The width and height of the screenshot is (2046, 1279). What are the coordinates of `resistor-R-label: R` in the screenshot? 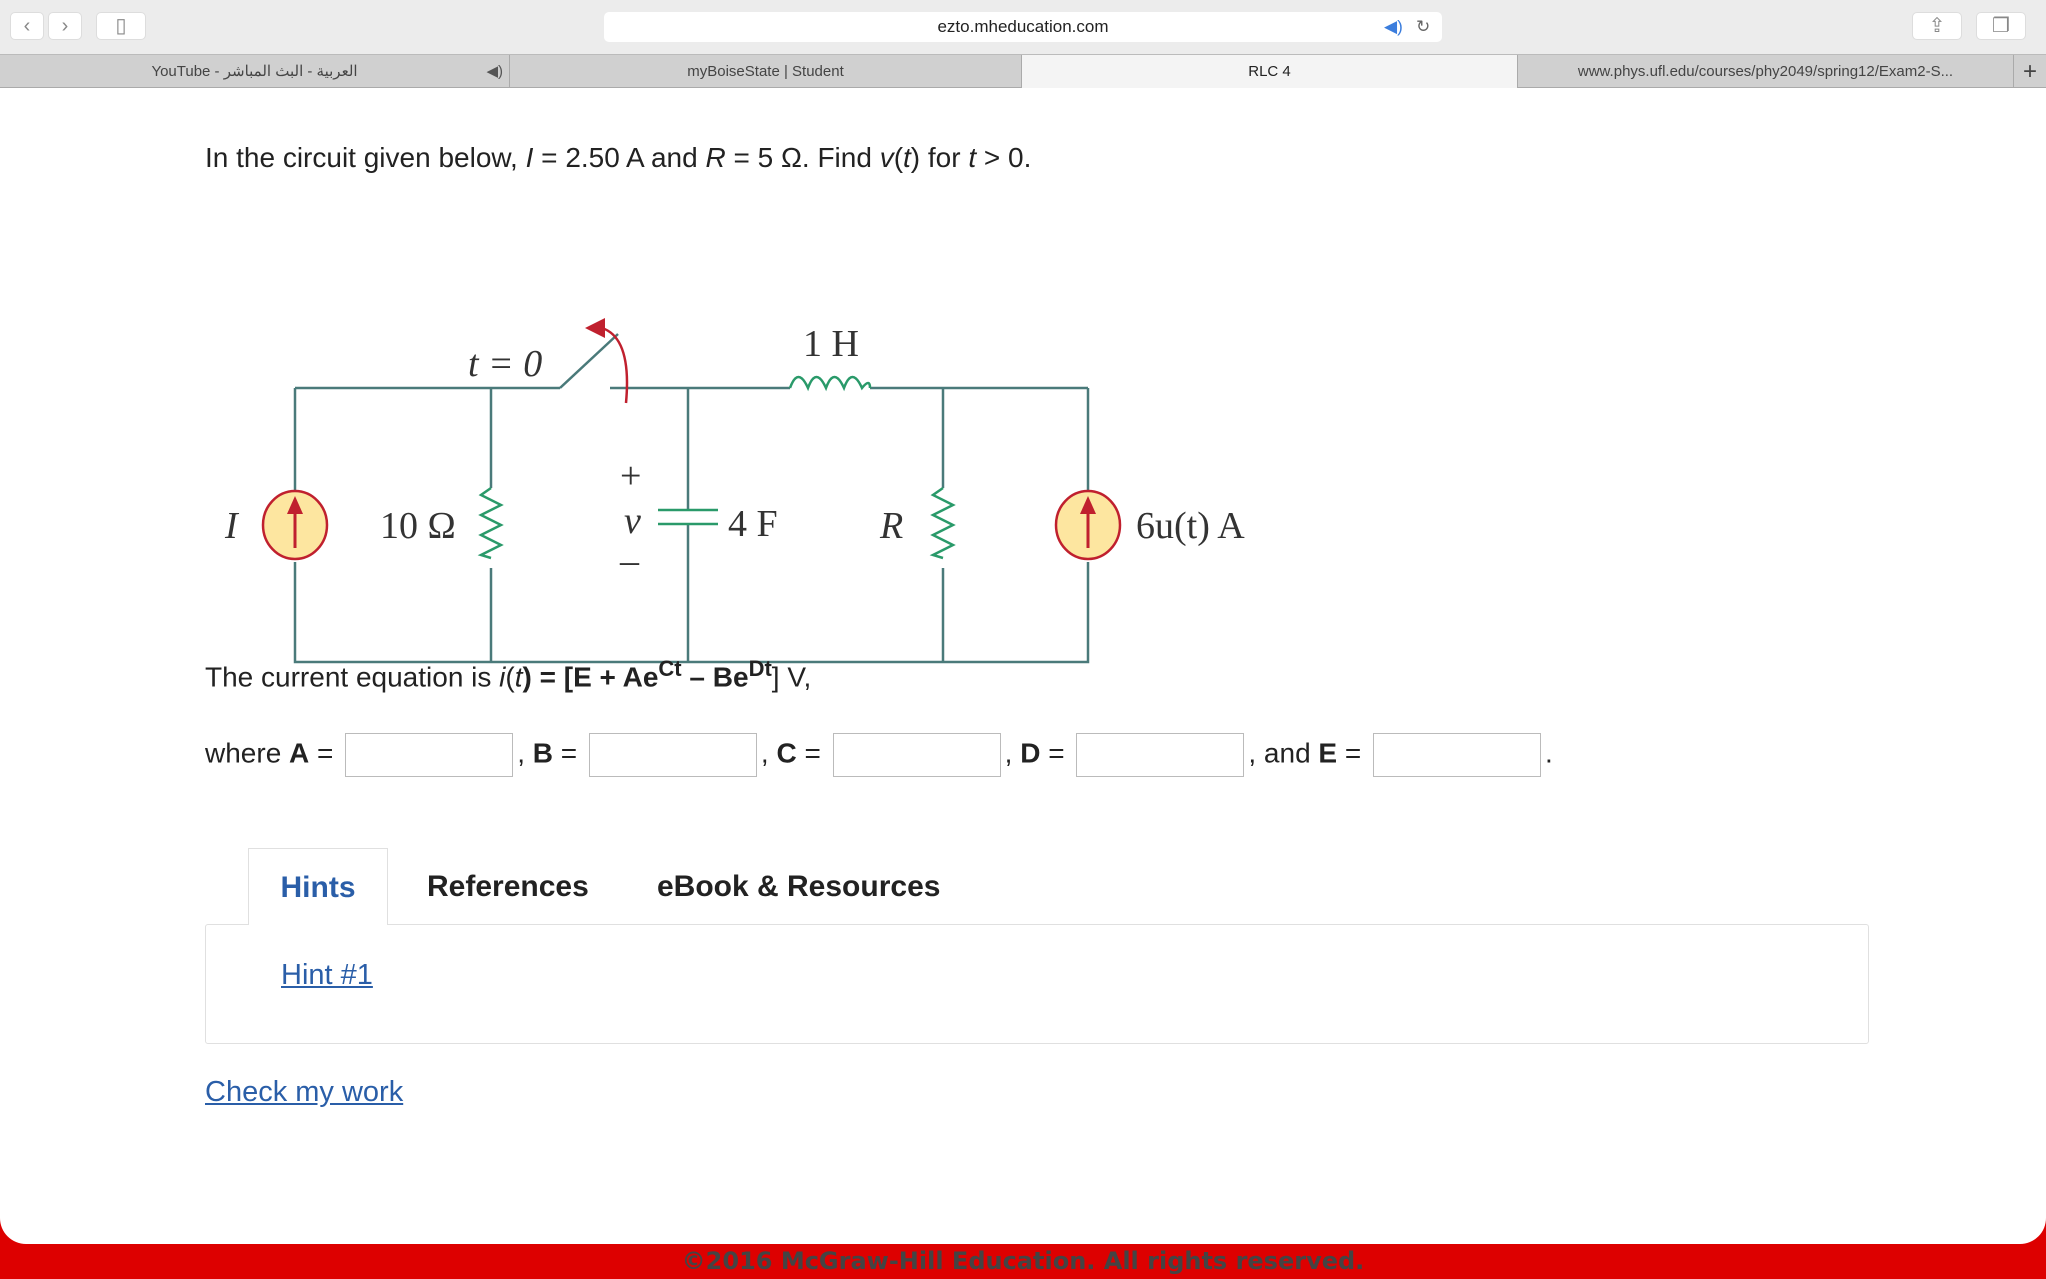 It's located at (891, 526).